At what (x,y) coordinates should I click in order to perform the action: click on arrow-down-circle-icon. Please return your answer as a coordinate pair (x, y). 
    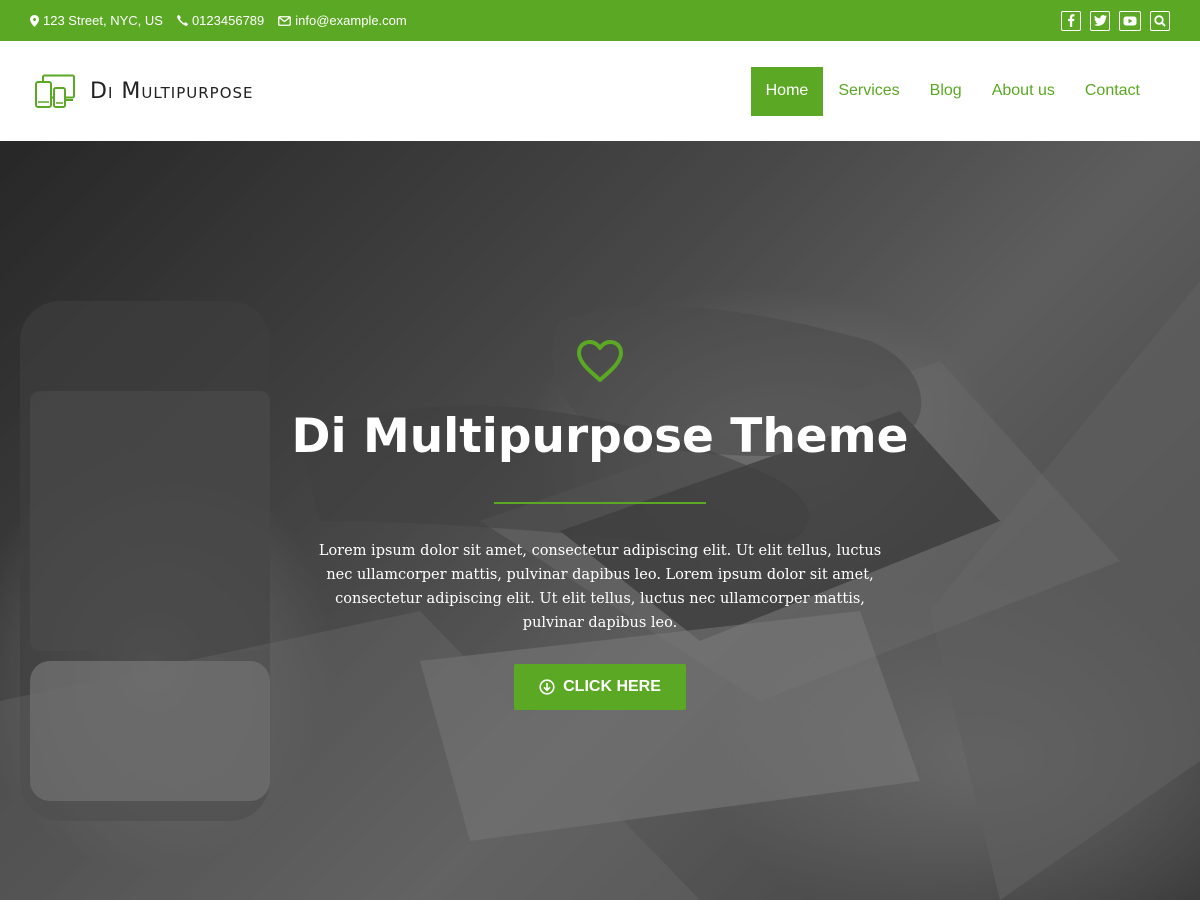
    Looking at the image, I should click on (547, 687).